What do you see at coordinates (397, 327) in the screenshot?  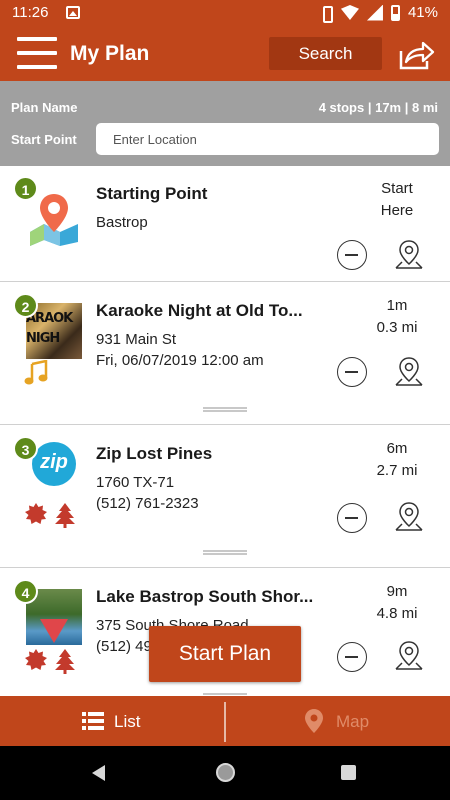 I see `stop-metric-bottom: 0.3 mi` at bounding box center [397, 327].